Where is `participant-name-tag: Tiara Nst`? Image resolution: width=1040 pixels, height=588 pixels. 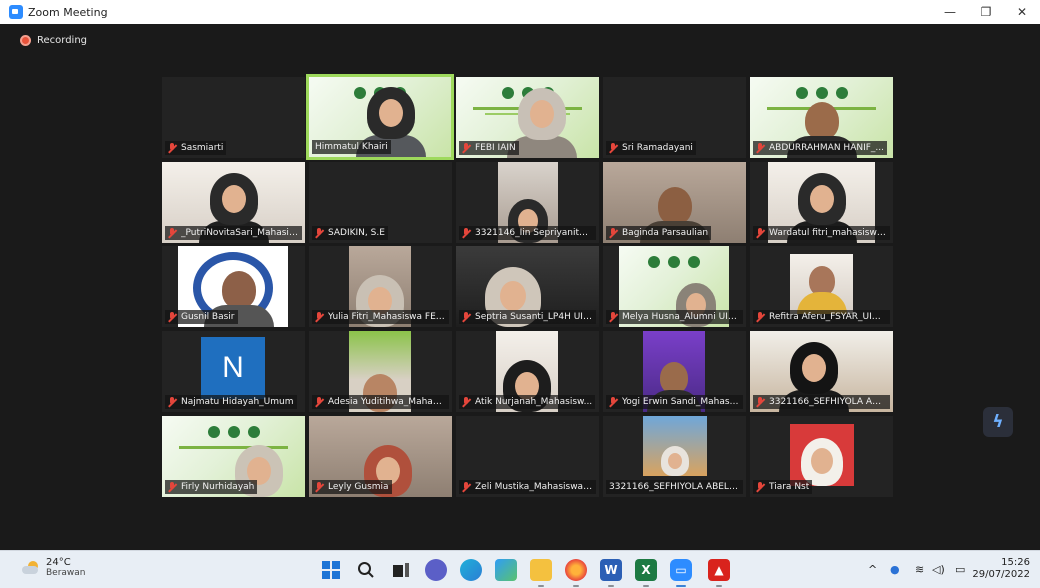
participant-name-tag: Tiara Nst is located at coordinates (783, 487).